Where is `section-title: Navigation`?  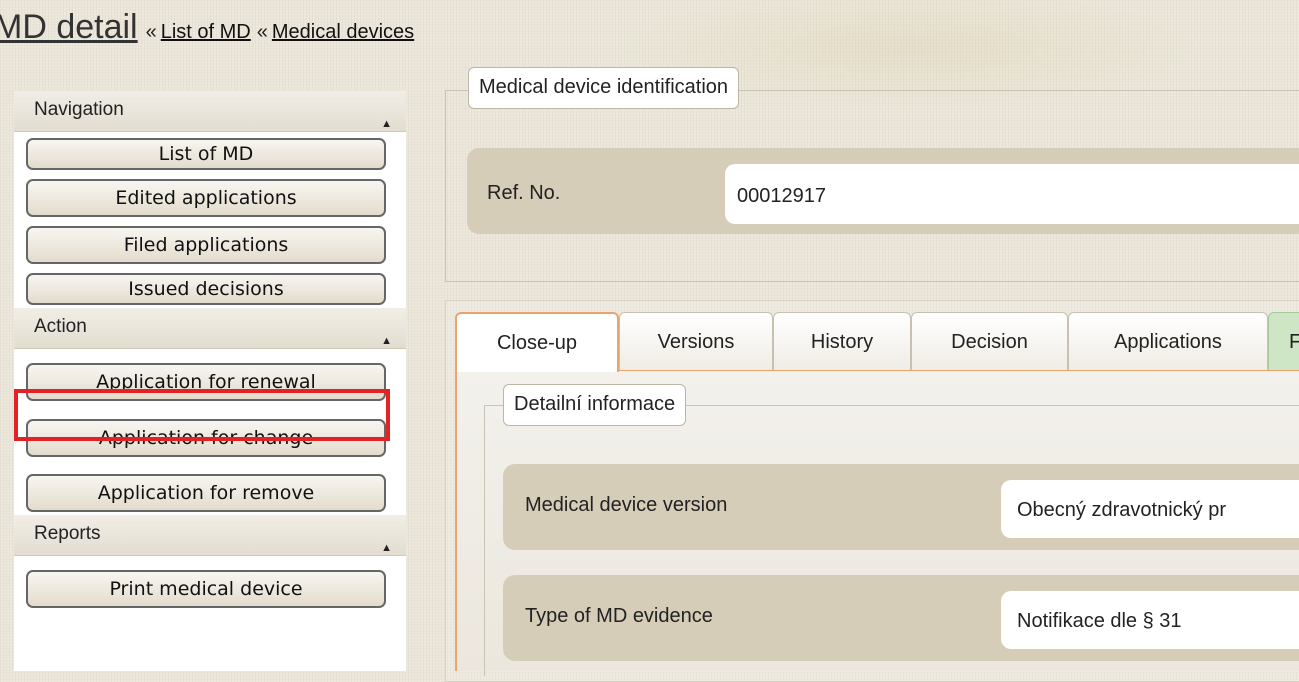 section-title: Navigation is located at coordinates (79, 109).